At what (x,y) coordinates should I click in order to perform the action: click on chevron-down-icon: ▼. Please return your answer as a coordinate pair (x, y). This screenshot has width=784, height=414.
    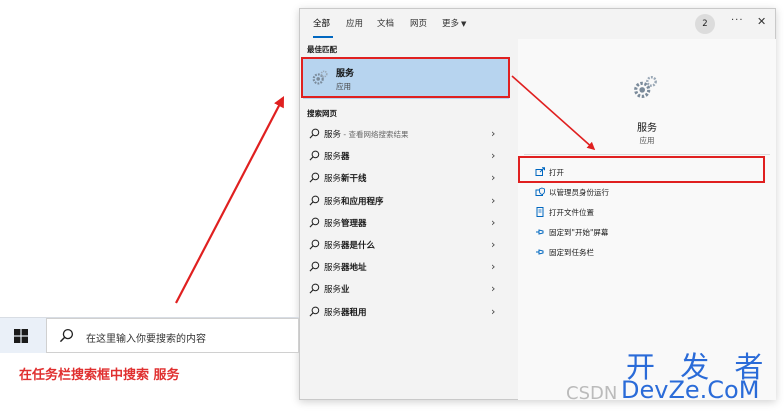
    Looking at the image, I should click on (464, 24).